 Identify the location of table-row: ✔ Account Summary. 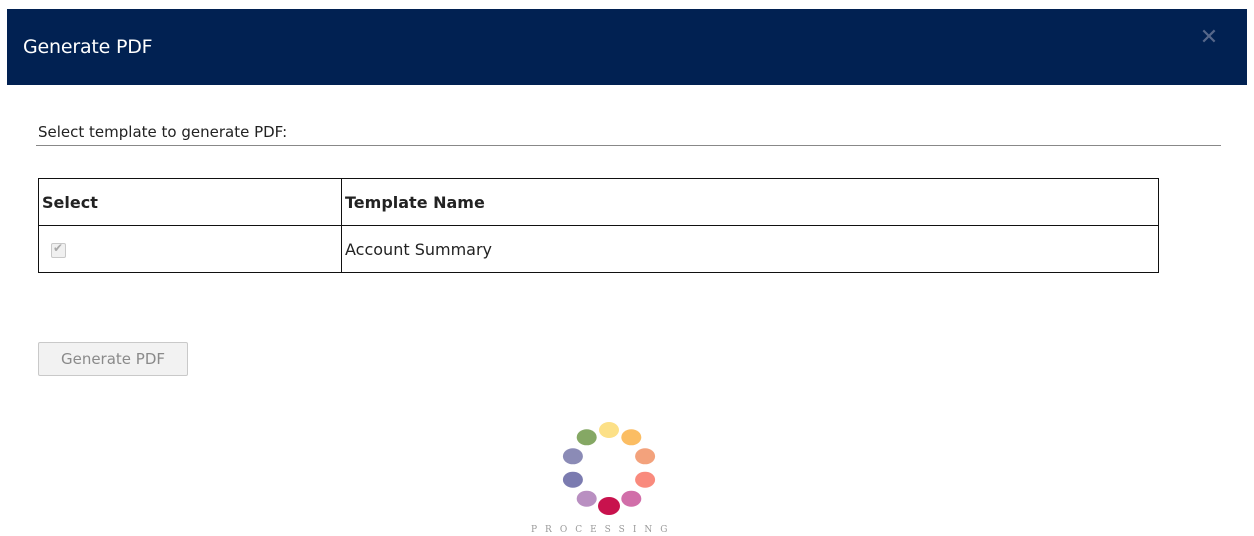
(598, 249).